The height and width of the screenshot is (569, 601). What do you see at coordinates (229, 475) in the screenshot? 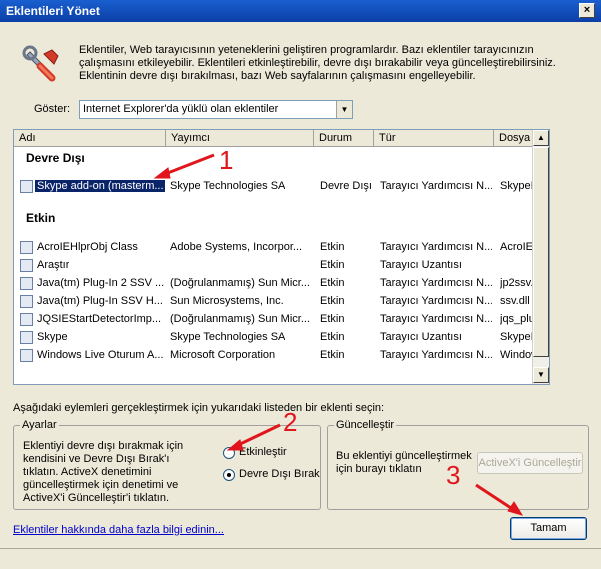
I see `disable-radio` at bounding box center [229, 475].